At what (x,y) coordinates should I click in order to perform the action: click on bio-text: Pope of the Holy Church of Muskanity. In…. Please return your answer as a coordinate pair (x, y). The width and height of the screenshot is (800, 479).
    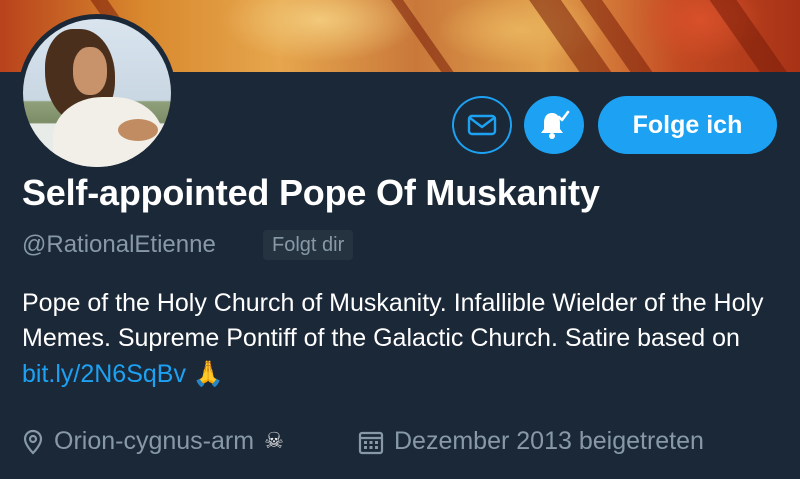
    Looking at the image, I should click on (393, 320).